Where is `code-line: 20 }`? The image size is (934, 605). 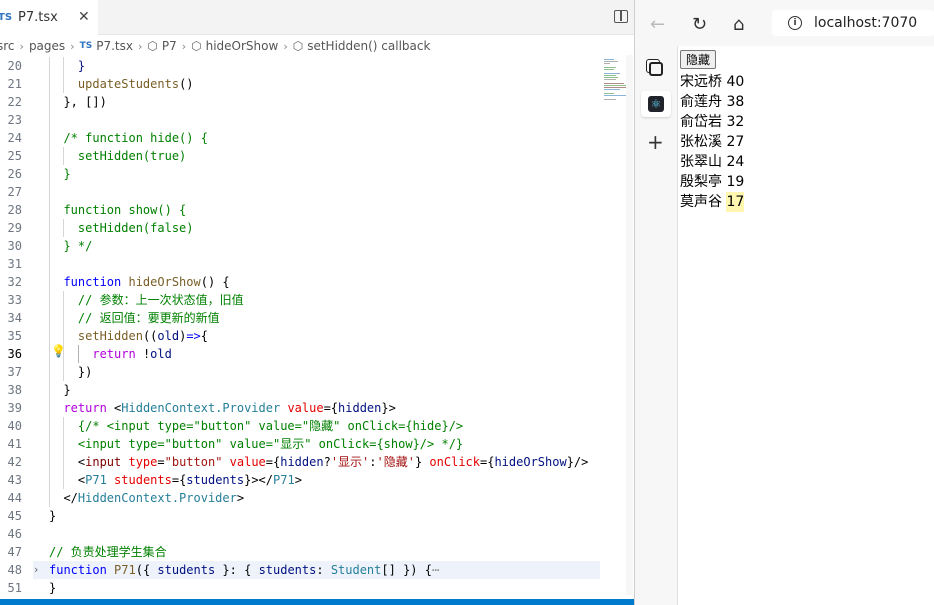
code-line: 20 } is located at coordinates (300, 66).